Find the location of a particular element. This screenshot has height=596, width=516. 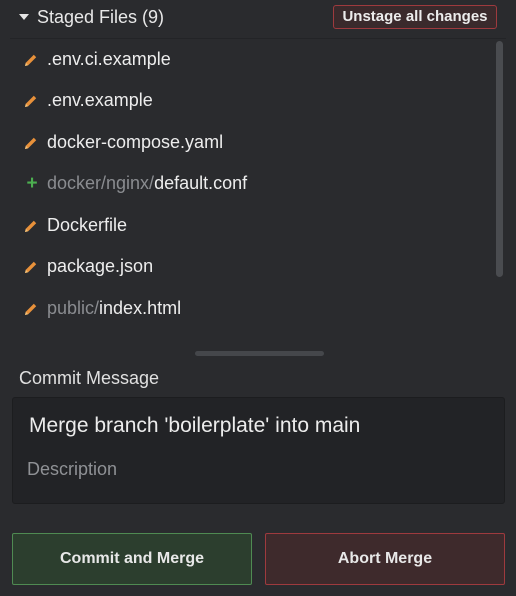

file-list-scrollbar is located at coordinates (499, 159).